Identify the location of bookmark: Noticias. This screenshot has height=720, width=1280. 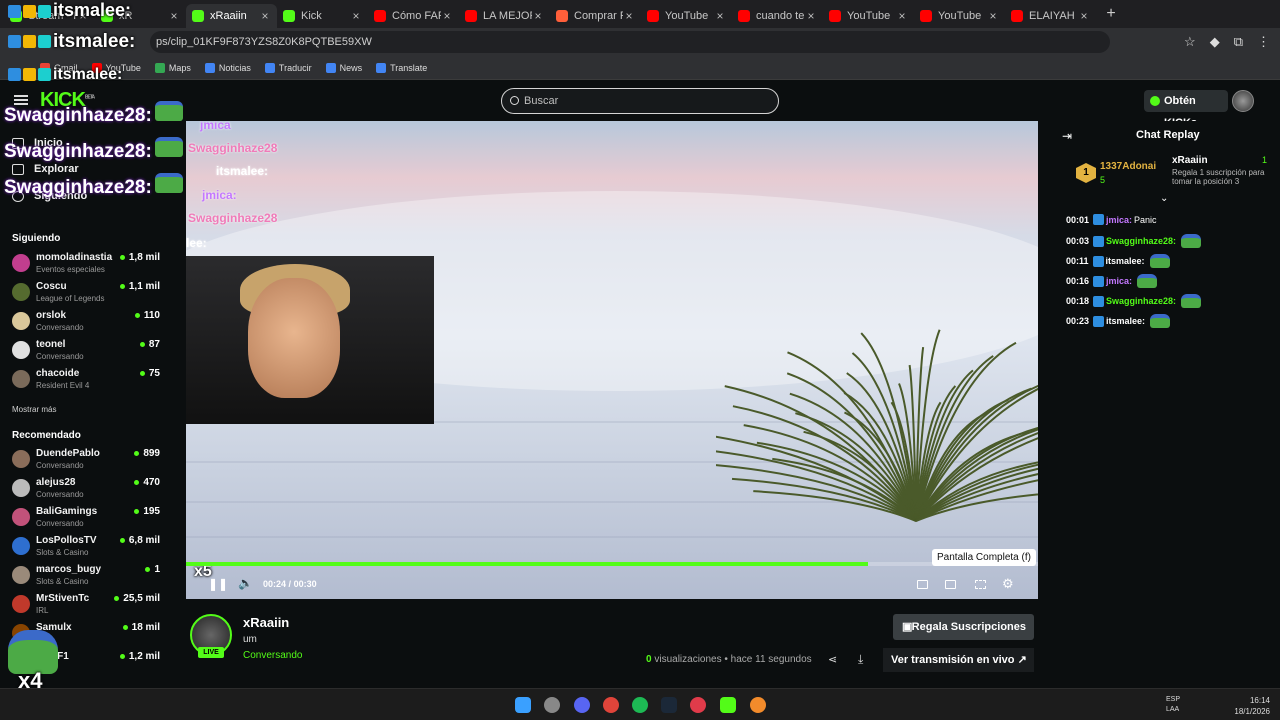
(227, 67).